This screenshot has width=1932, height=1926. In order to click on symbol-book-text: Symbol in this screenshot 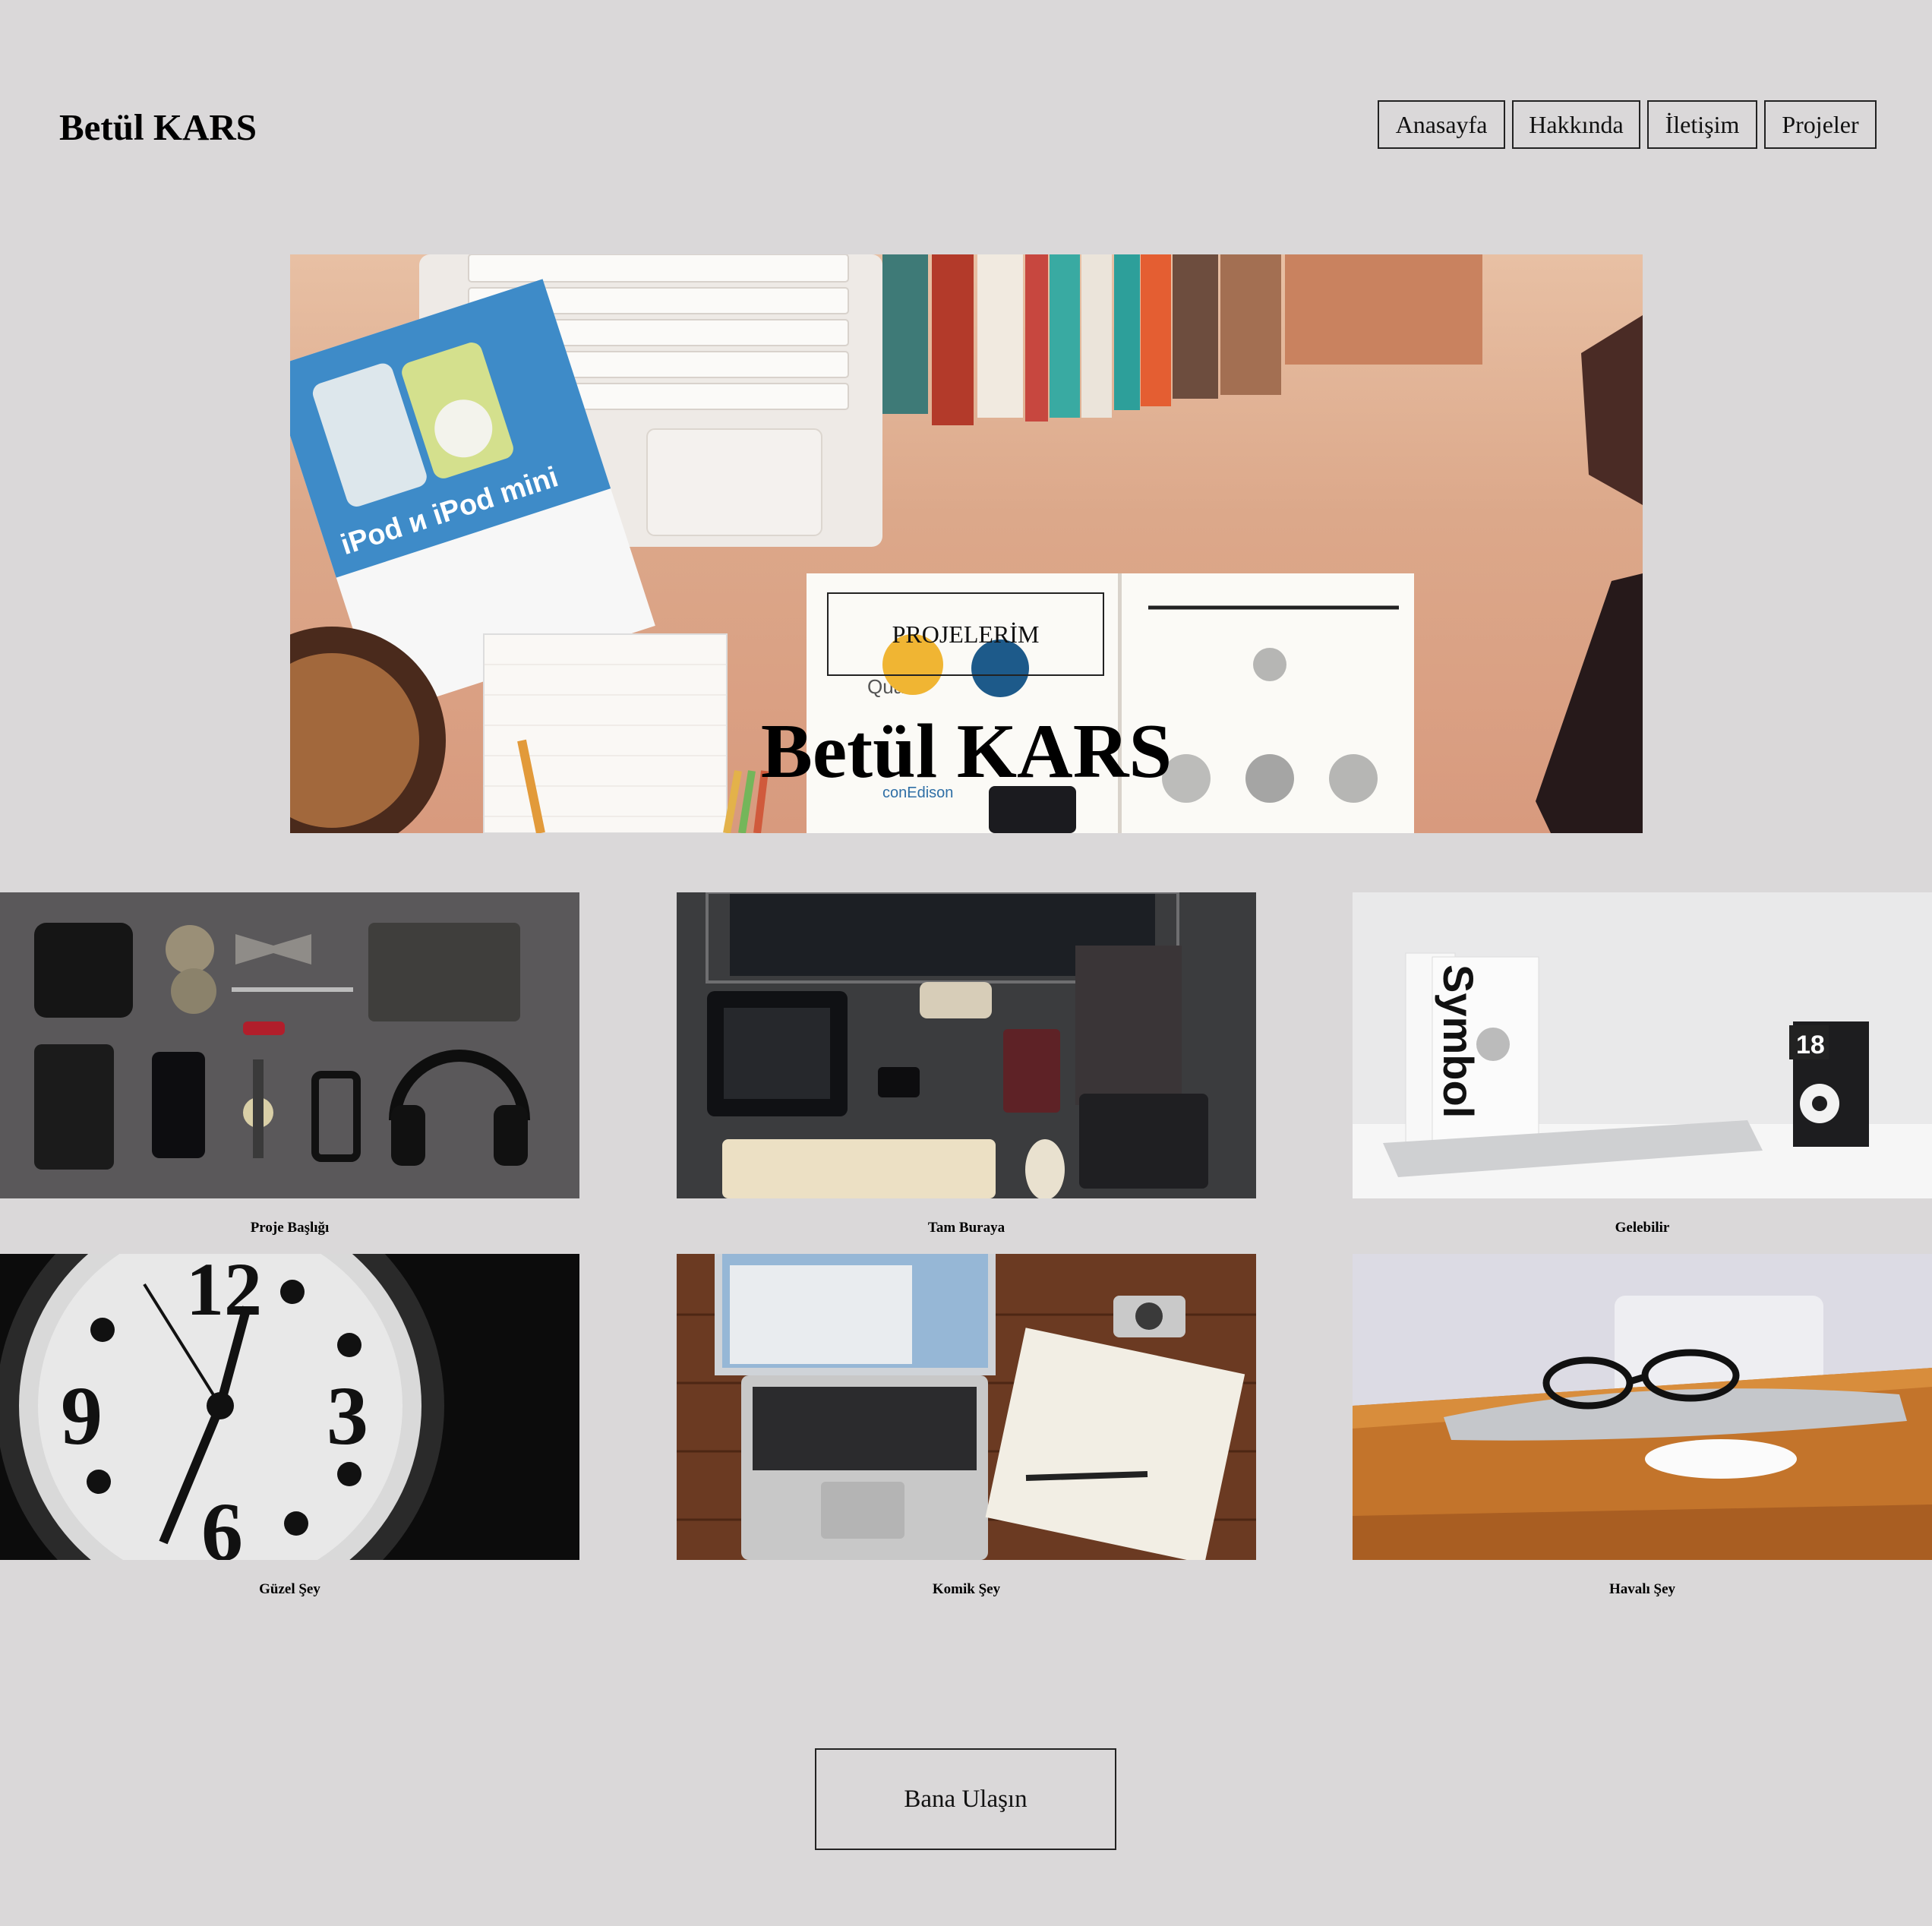, I will do `click(1458, 1042)`.